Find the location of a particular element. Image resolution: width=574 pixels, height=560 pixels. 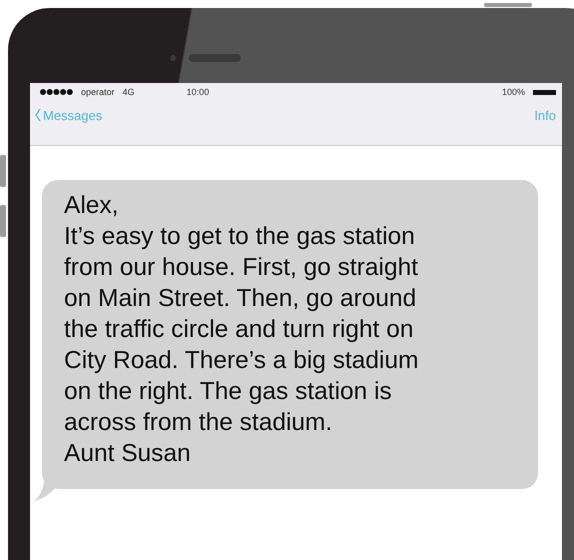

speaker-icon is located at coordinates (215, 58).